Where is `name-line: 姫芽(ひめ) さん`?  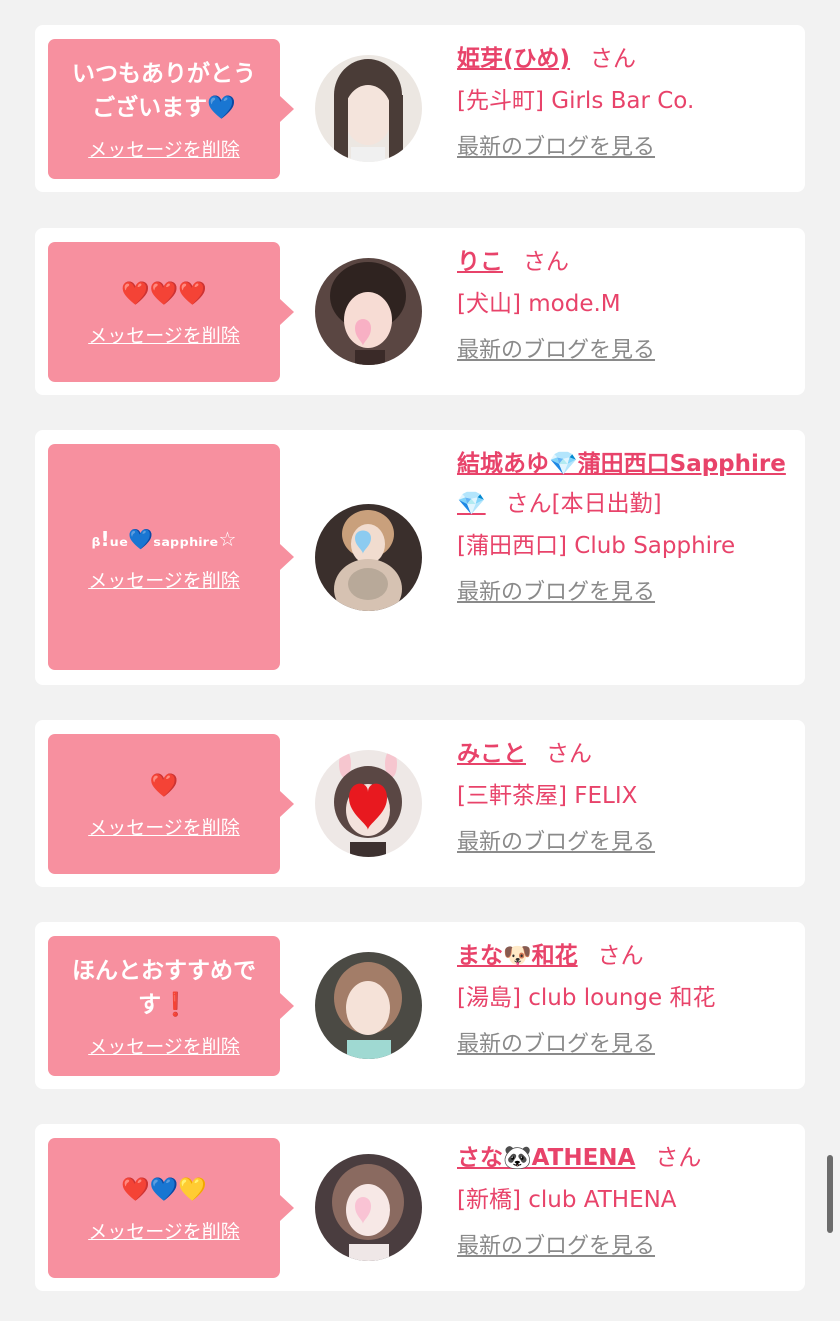 name-line: 姫芽(ひめ) さん is located at coordinates (622, 59).